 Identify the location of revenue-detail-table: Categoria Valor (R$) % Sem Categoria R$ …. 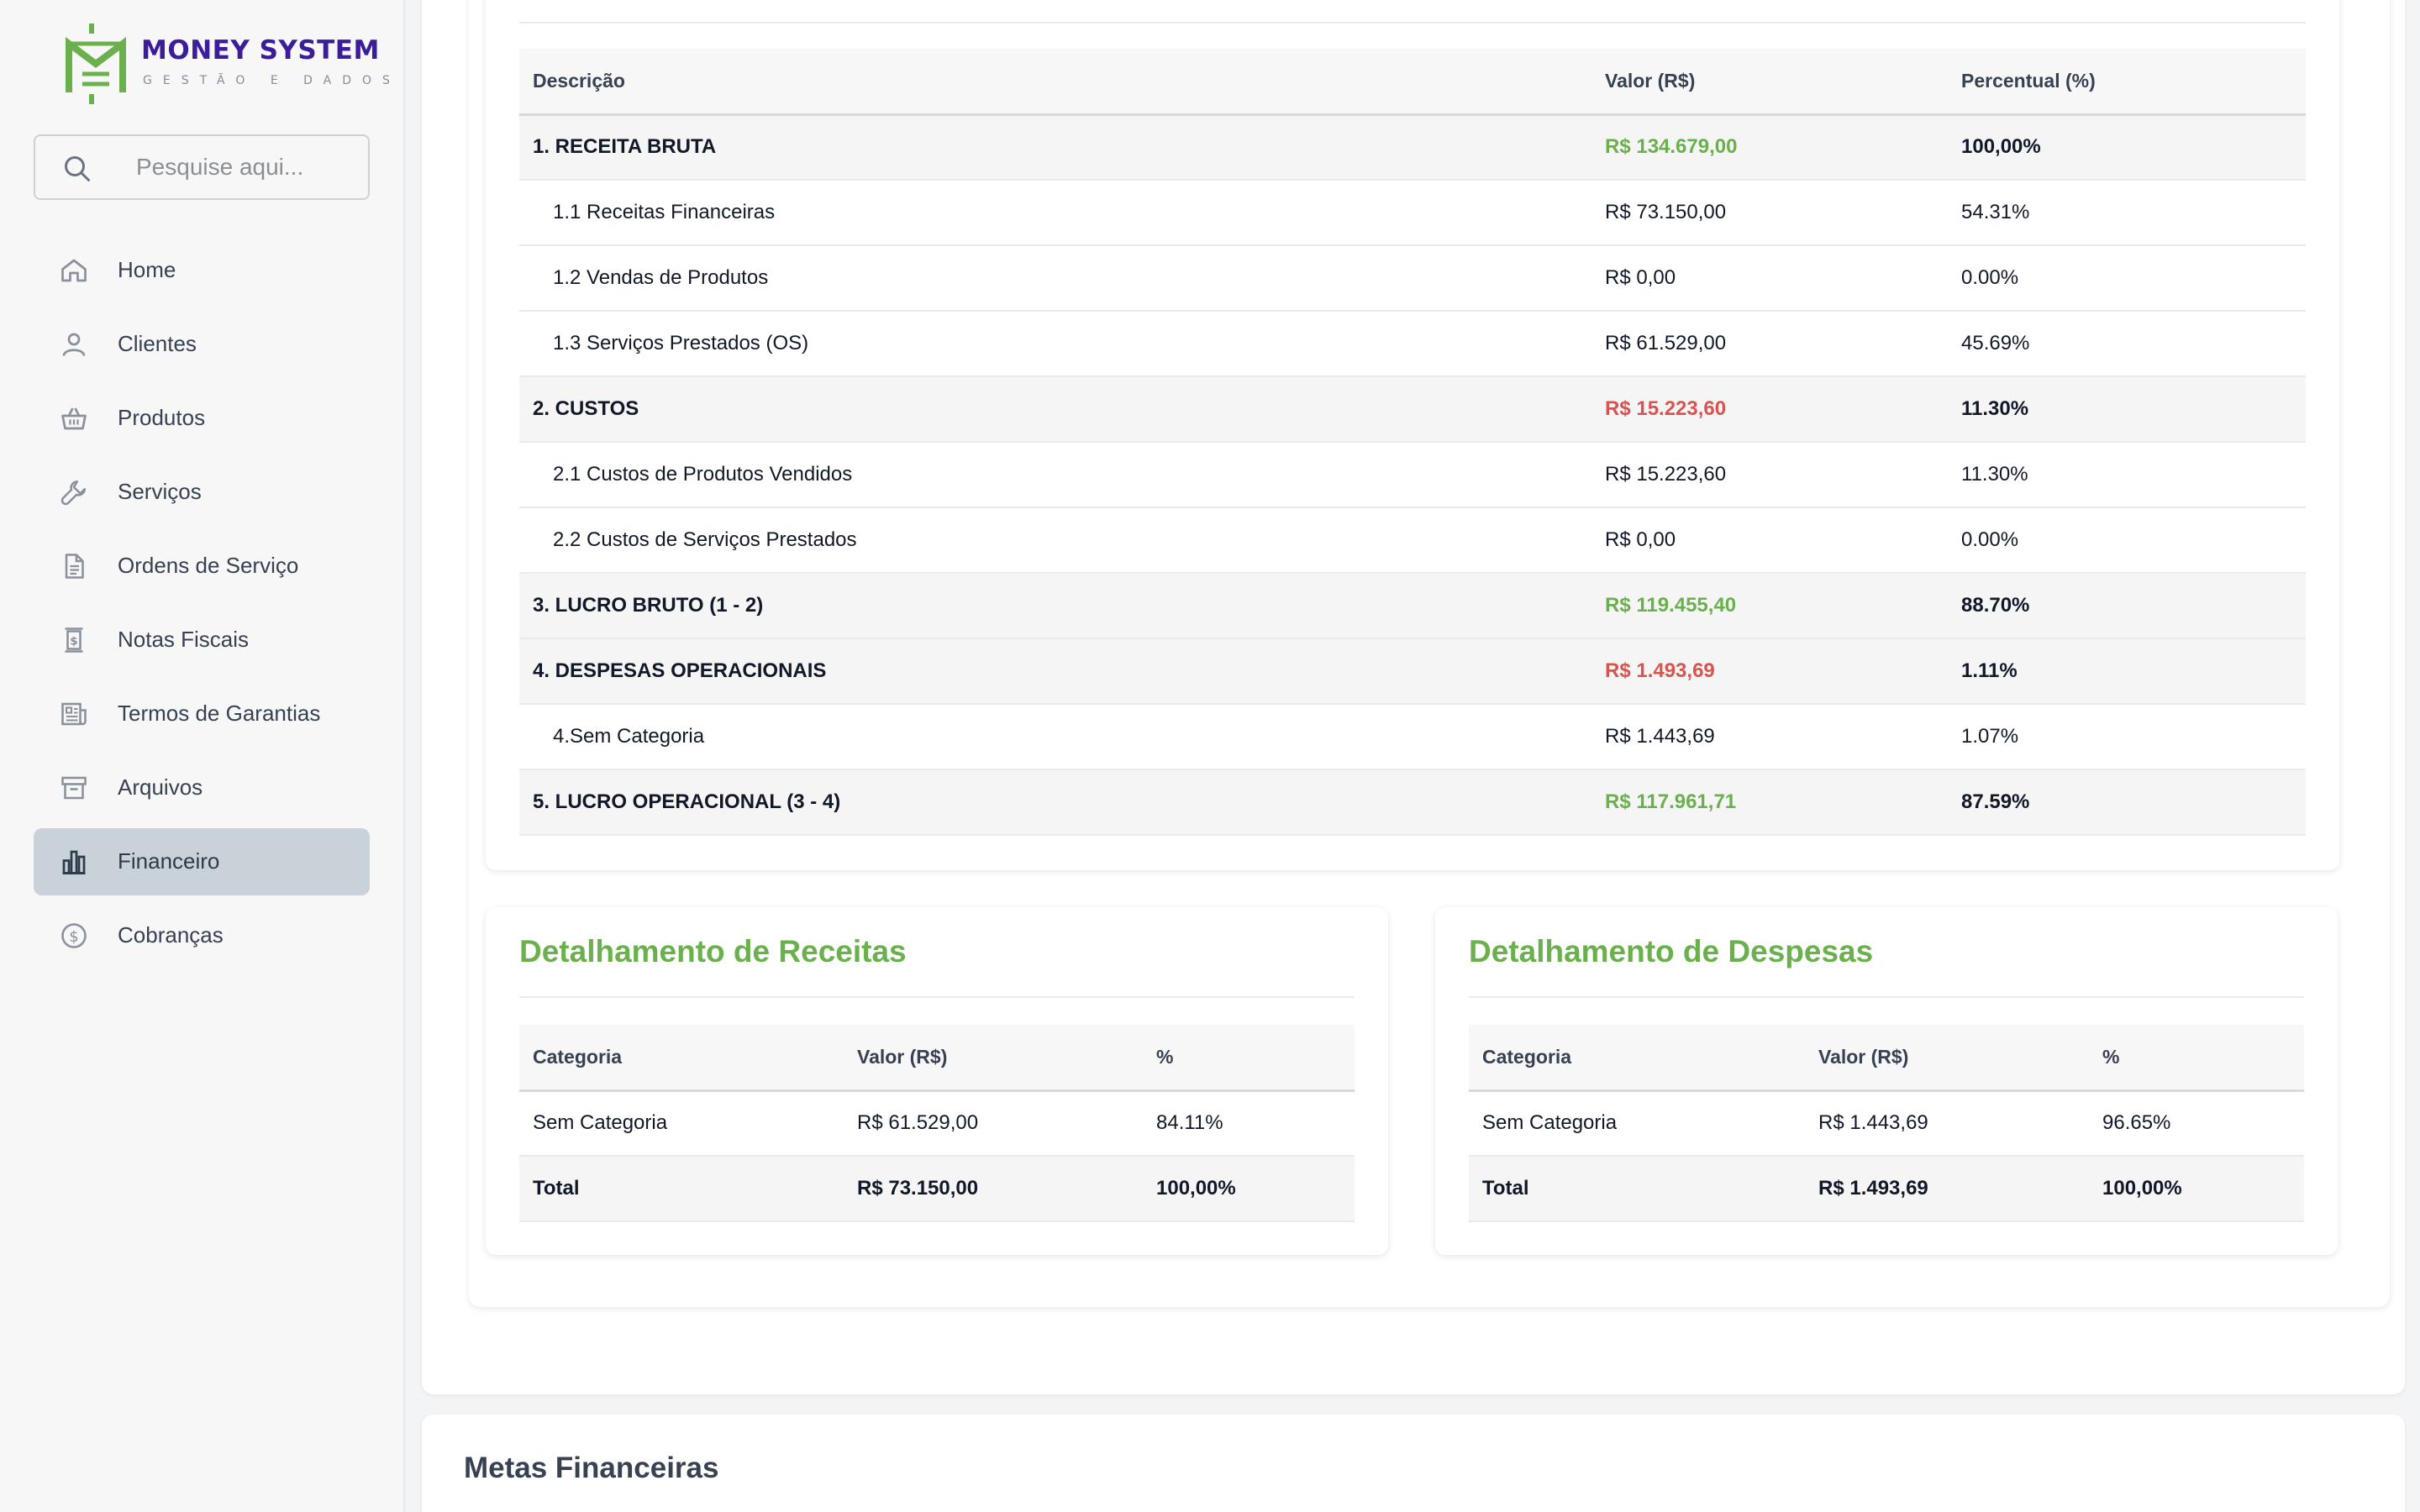
(937, 1123).